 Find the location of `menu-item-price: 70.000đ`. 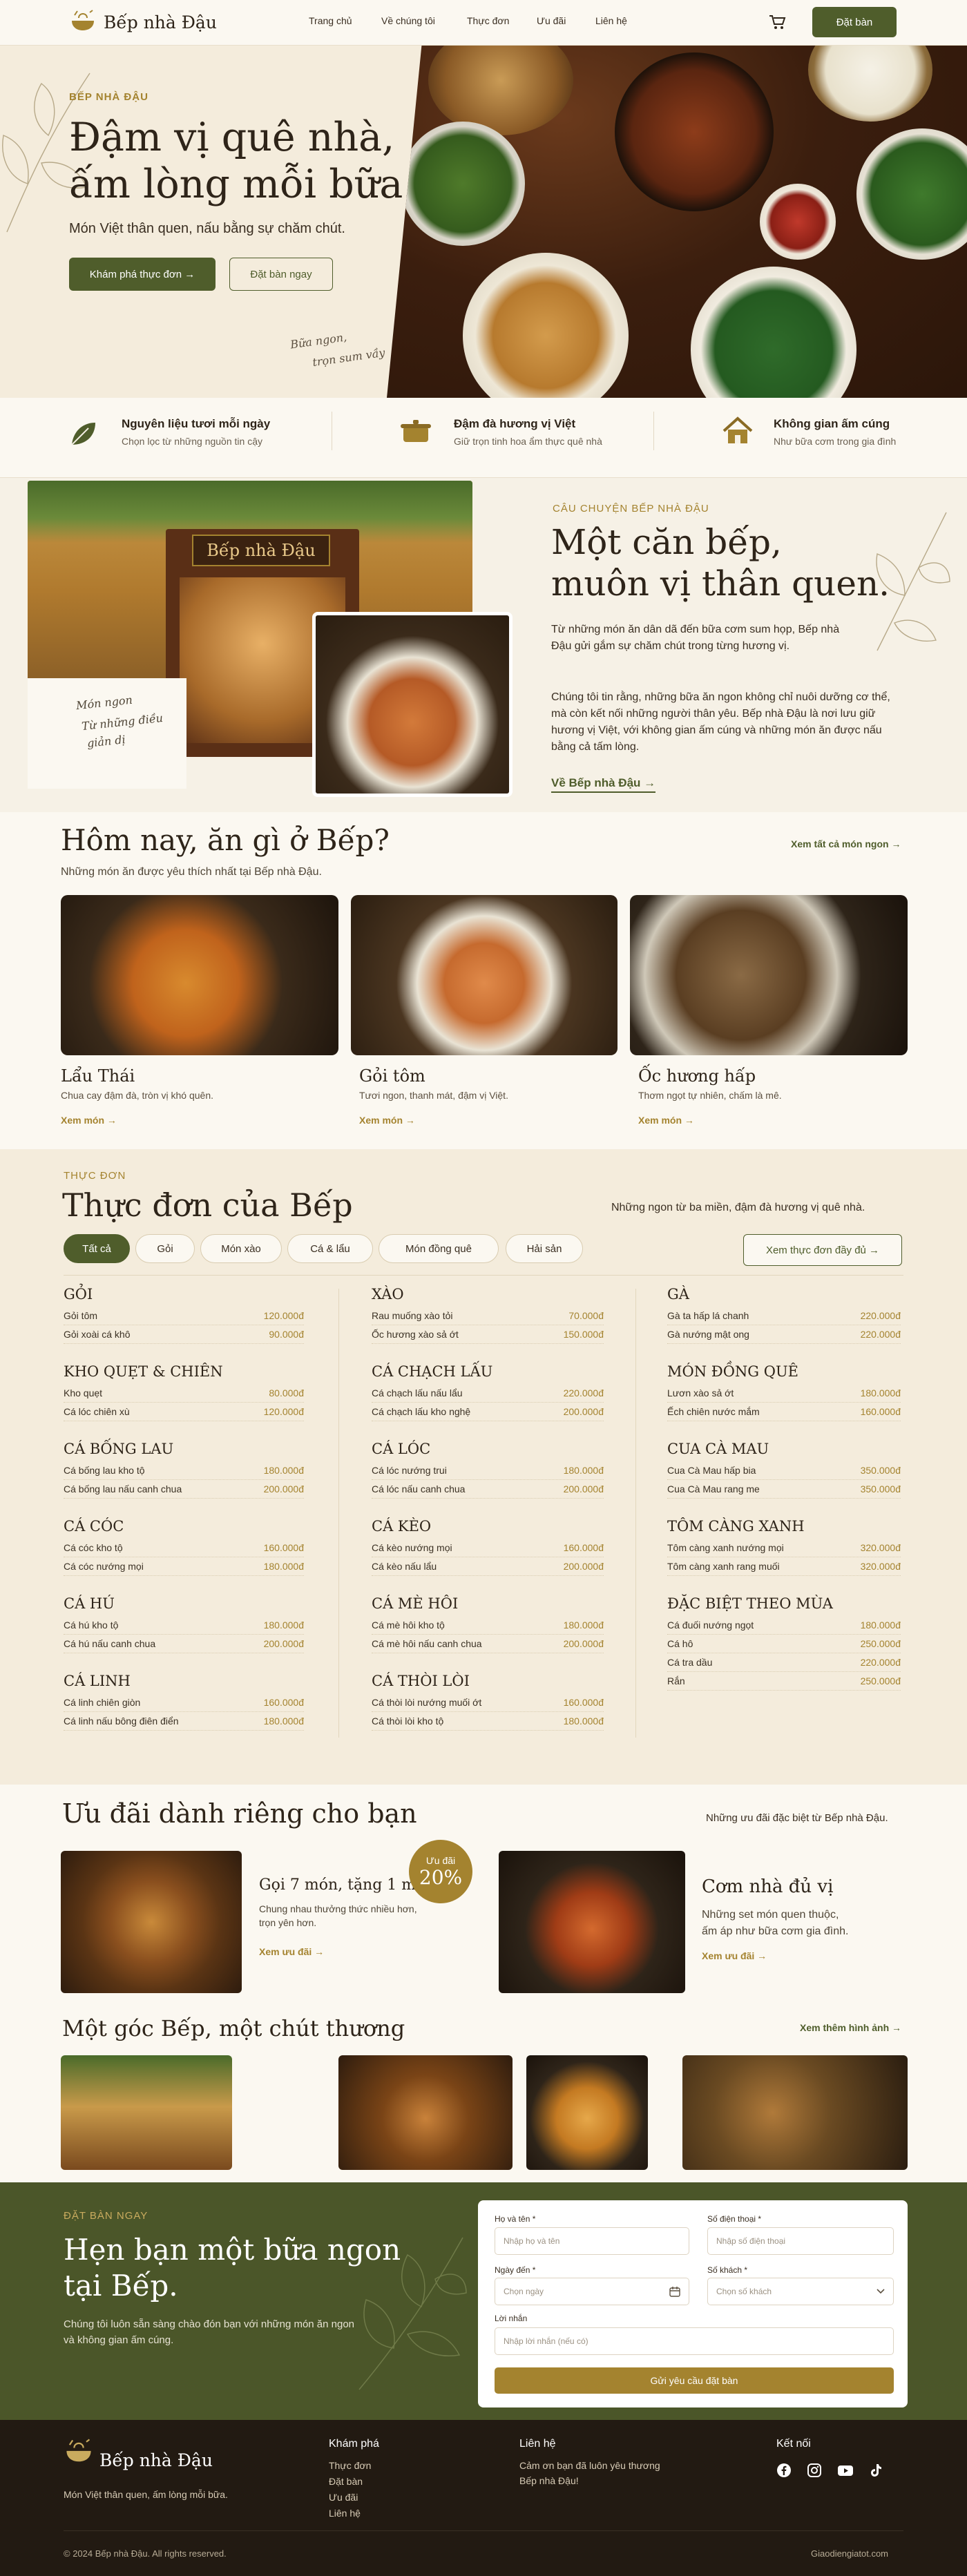

menu-item-price: 70.000đ is located at coordinates (586, 1315).